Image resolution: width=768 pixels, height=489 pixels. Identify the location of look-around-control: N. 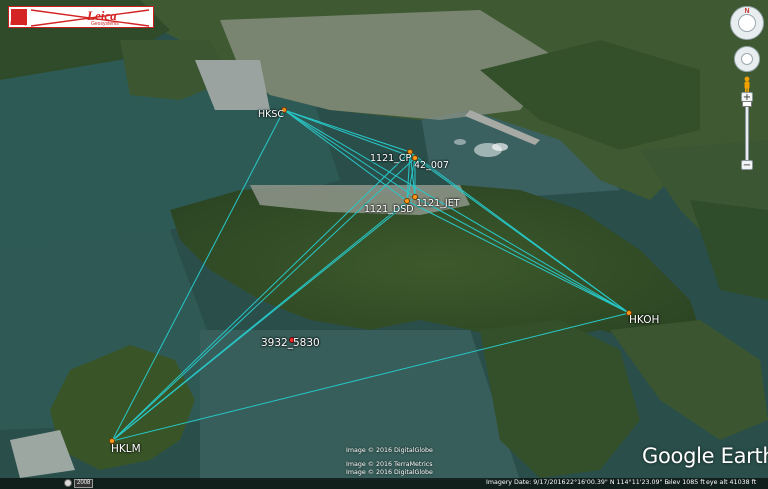
(747, 23).